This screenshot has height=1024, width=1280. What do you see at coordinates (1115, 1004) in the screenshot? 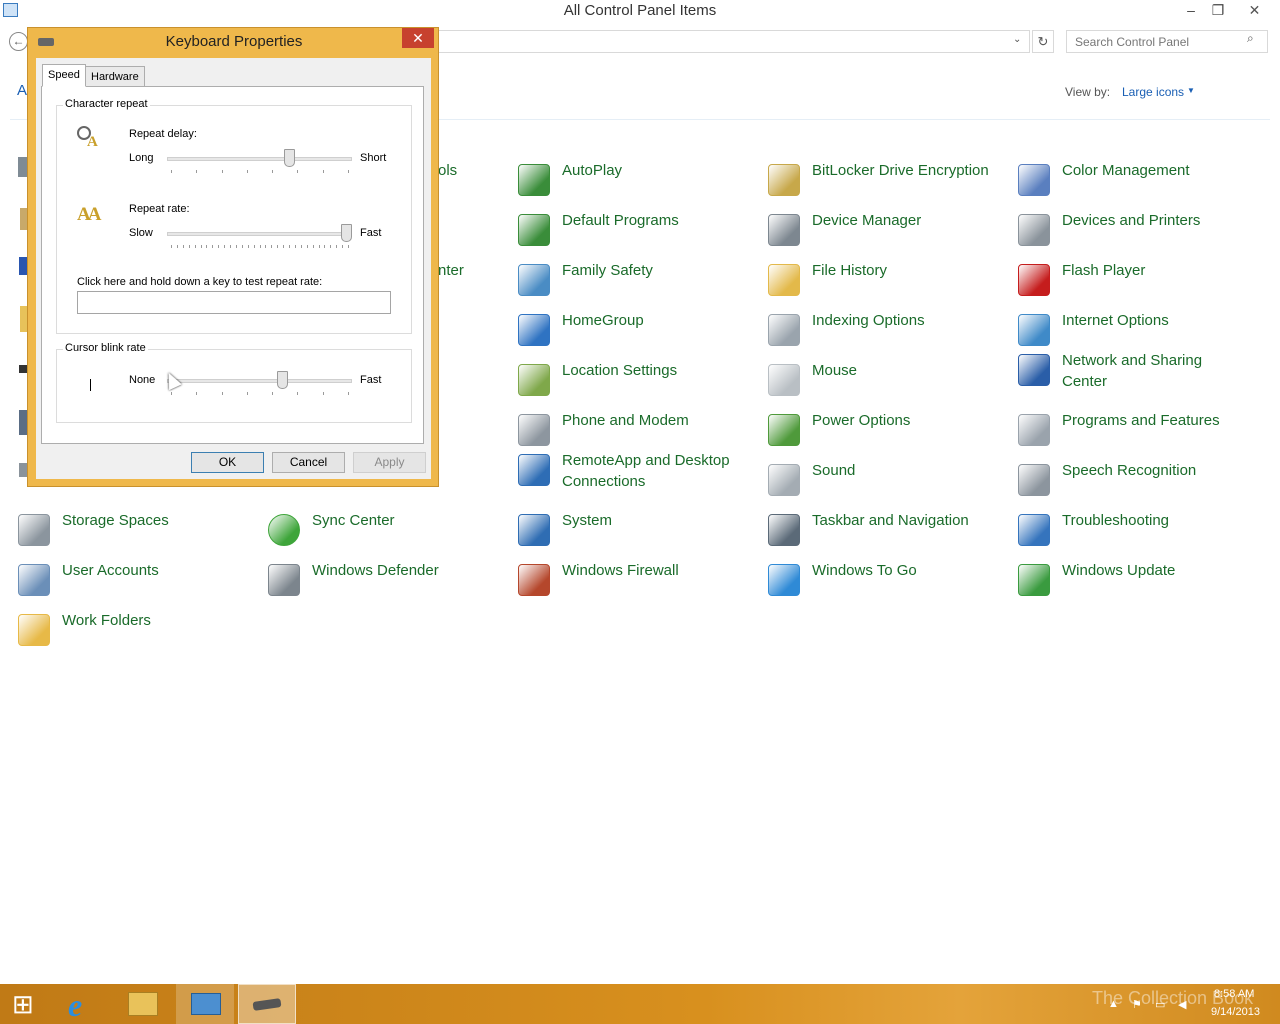
I see `show-hidden-icons-icon: ▲` at bounding box center [1115, 1004].